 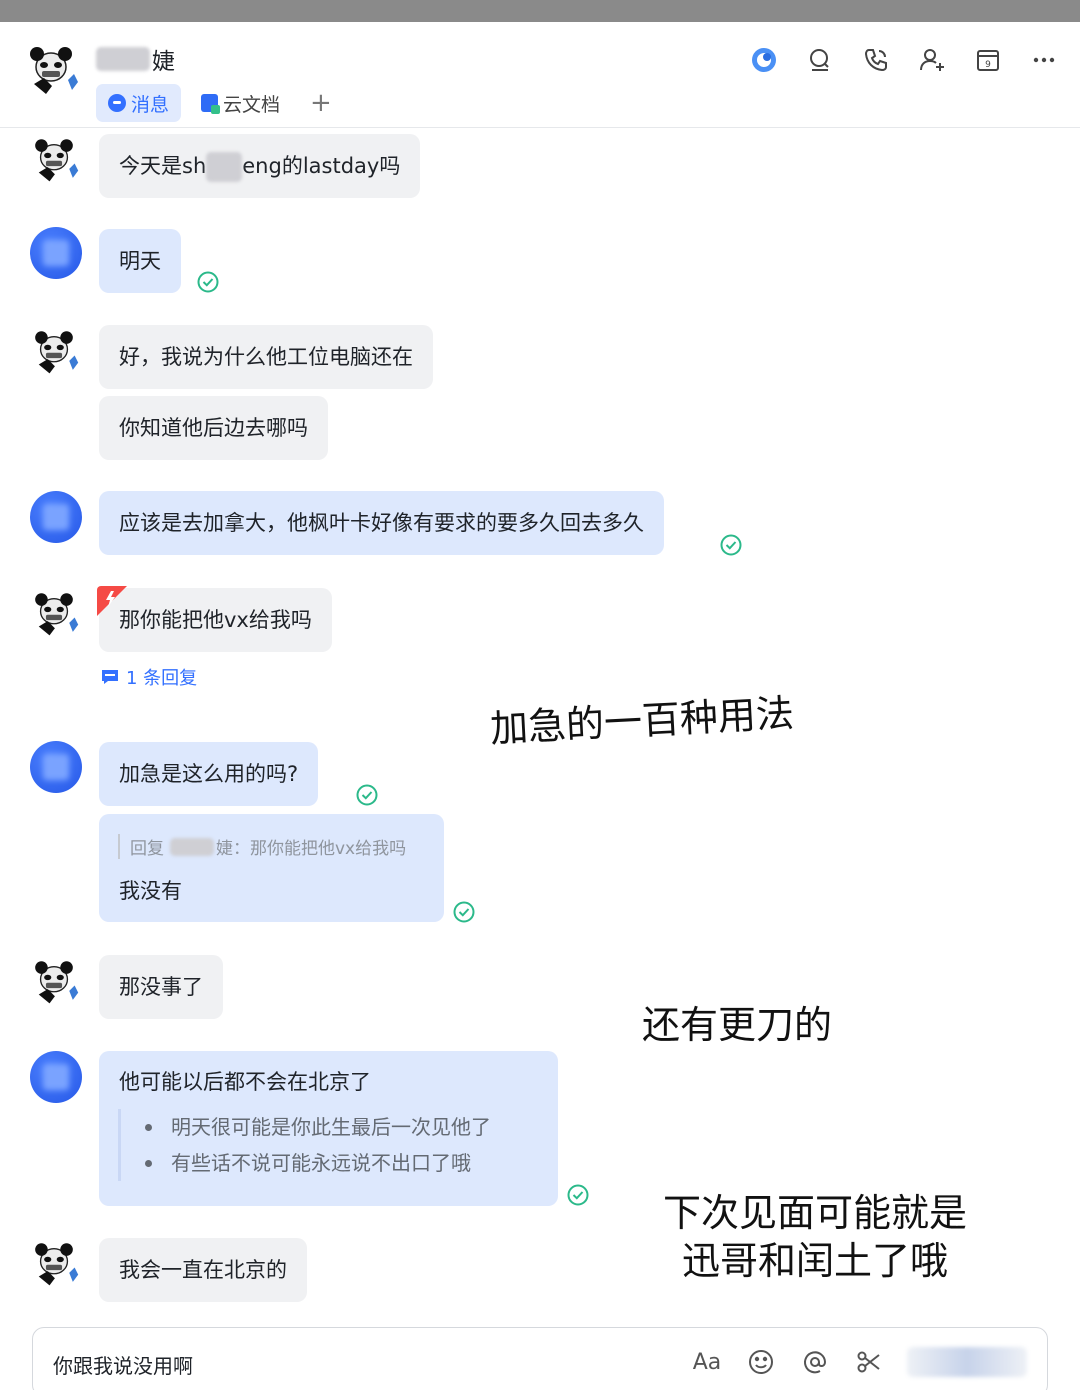 I want to click on thread-reply-link: 1 条回复, so click(x=148, y=677).